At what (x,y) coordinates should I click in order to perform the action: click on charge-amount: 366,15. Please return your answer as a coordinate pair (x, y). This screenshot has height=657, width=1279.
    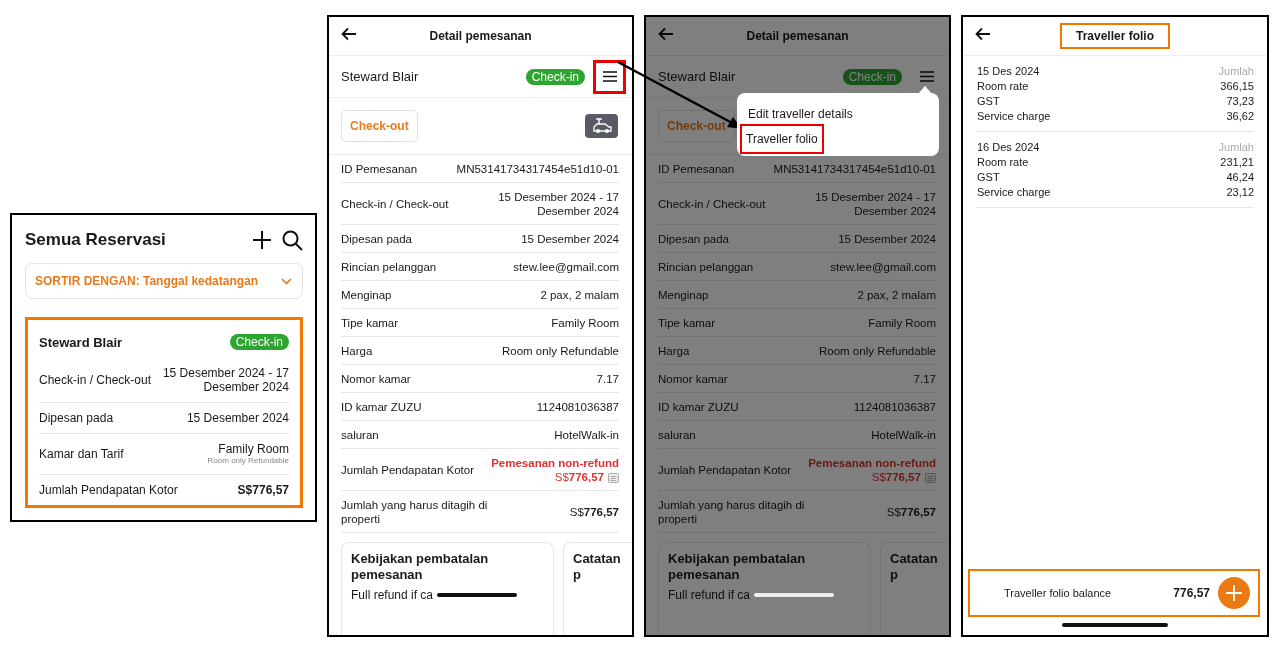
    Looking at the image, I should click on (1237, 86).